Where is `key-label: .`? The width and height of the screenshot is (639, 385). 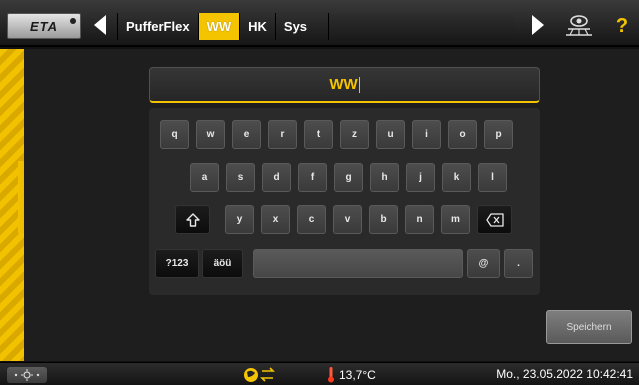 key-label: . is located at coordinates (518, 263).